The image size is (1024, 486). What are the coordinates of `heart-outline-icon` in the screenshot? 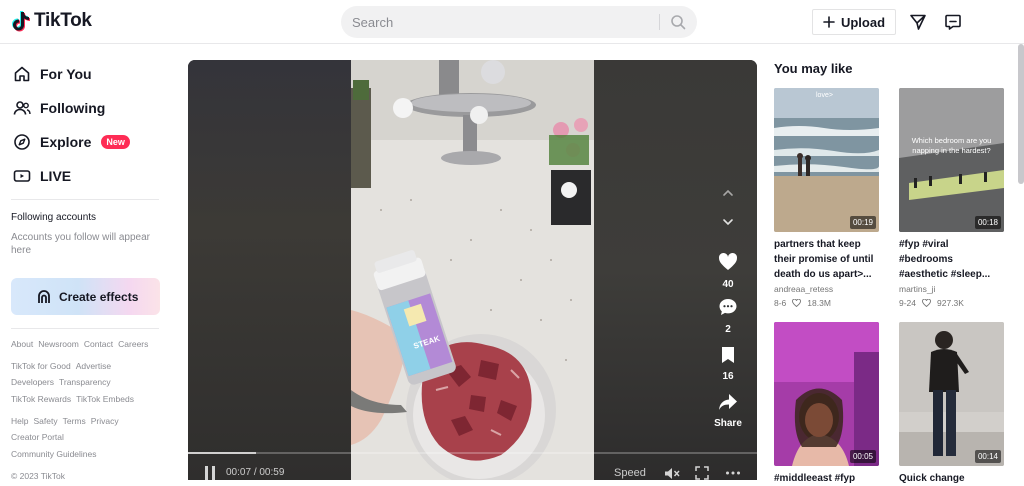 It's located at (797, 303).